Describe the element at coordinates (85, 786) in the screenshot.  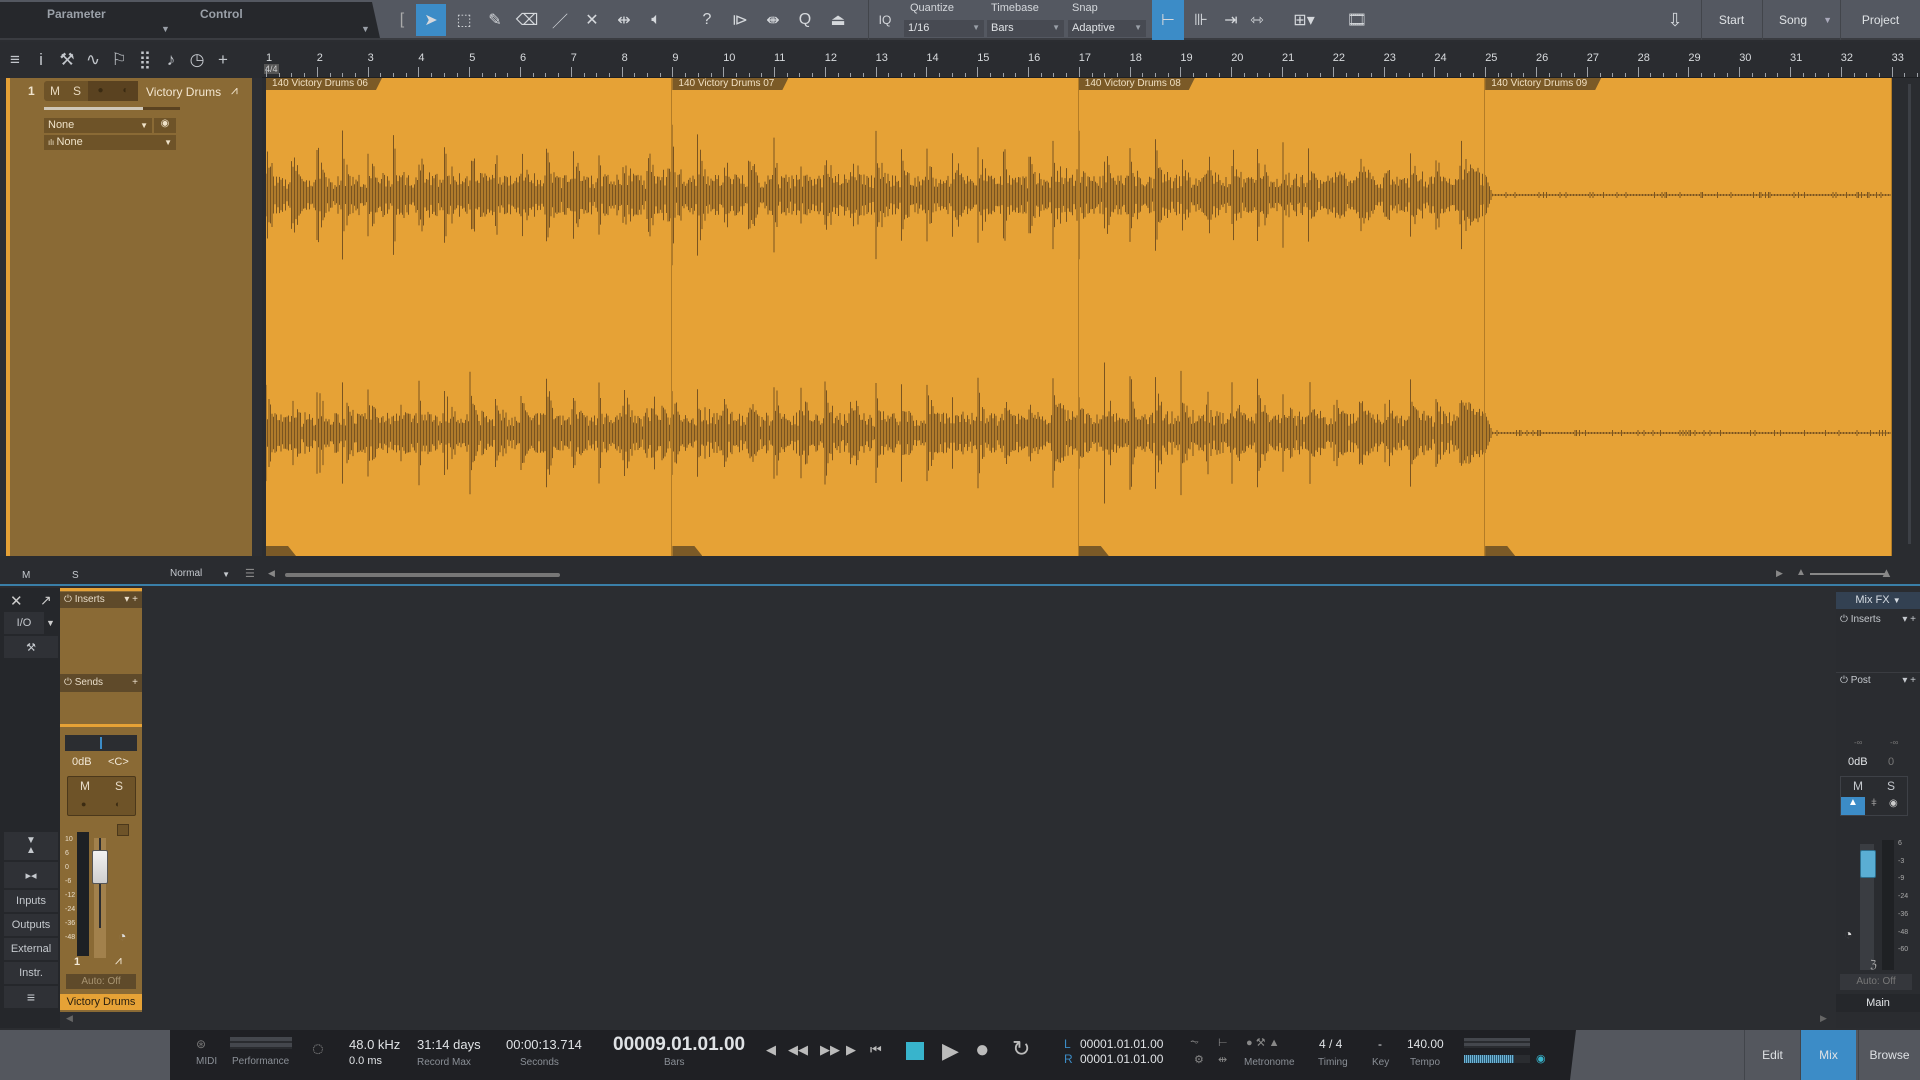
I see `channel-mute-button: M` at that location.